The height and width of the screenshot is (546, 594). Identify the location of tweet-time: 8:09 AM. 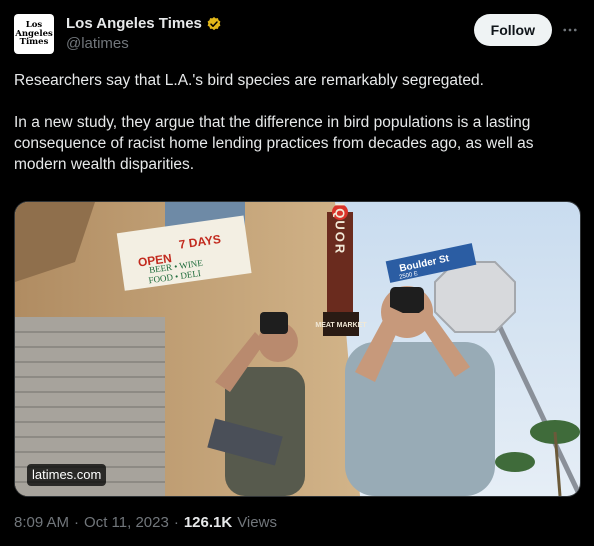
(41, 522).